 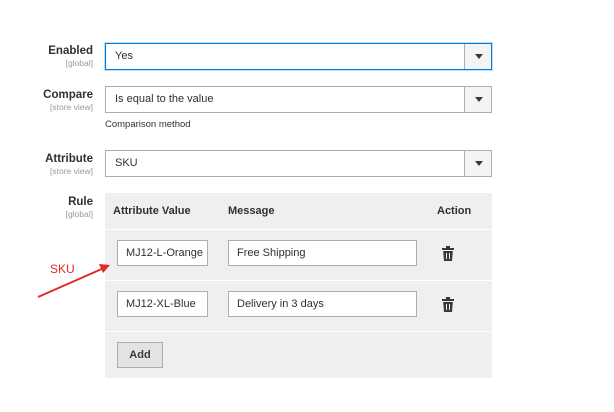 What do you see at coordinates (73, 281) in the screenshot?
I see `annotation-arrow-icon` at bounding box center [73, 281].